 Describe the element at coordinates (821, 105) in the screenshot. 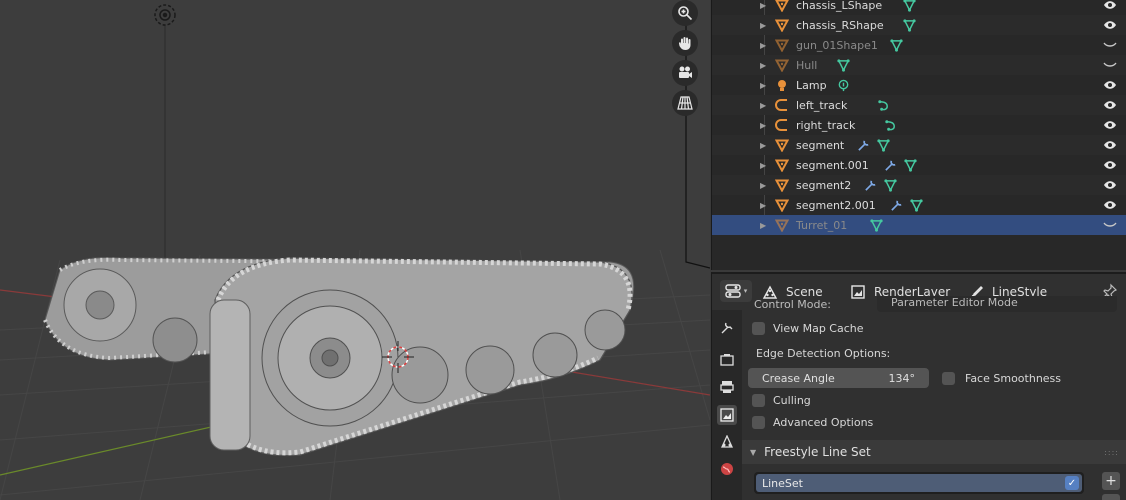

I see `outliner-item-label: left_track` at that location.